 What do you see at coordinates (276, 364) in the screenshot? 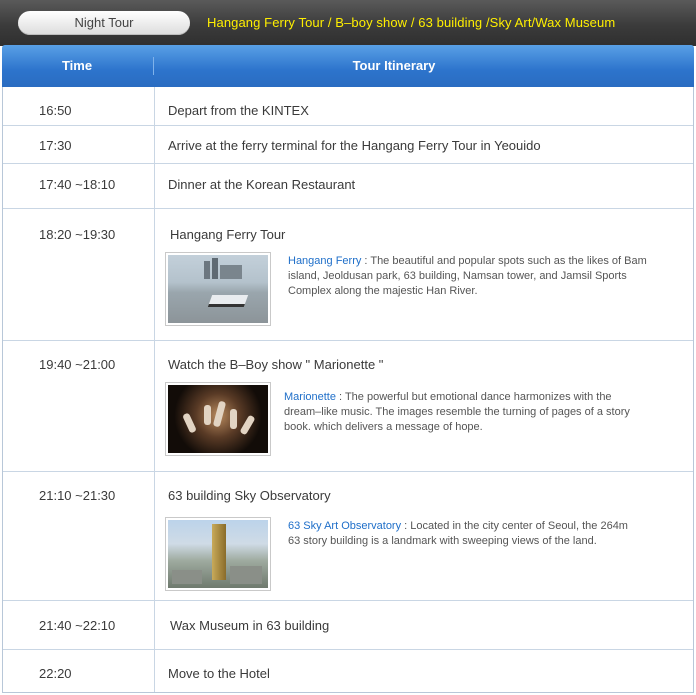
I see `row-title: Watch the B–Boy show " Marionette "` at bounding box center [276, 364].